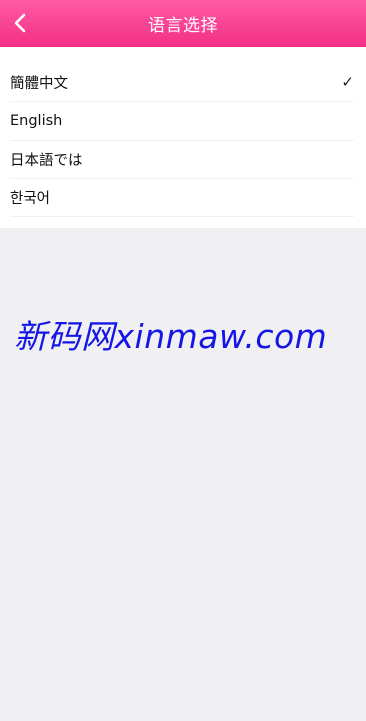  I want to click on language-option-japanese: 日本語では, so click(182, 159).